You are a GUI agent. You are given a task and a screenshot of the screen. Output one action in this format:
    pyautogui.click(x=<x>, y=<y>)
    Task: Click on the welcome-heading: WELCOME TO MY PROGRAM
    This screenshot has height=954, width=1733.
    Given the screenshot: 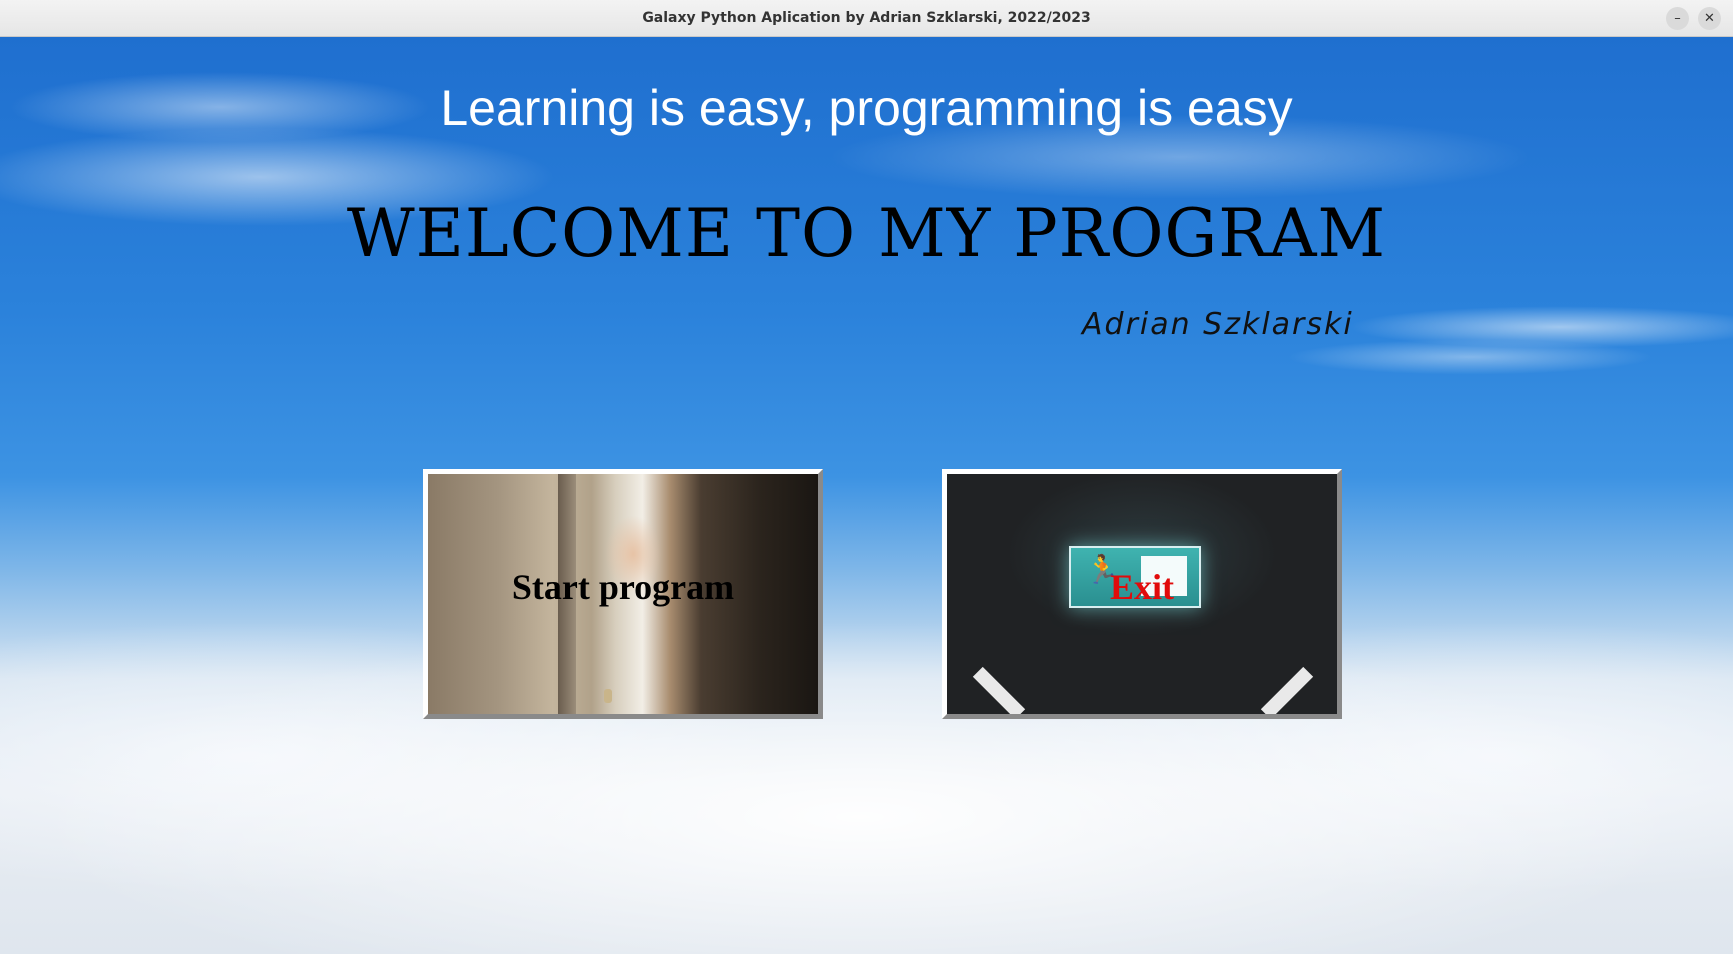 What is the action you would take?
    pyautogui.click(x=866, y=233)
    